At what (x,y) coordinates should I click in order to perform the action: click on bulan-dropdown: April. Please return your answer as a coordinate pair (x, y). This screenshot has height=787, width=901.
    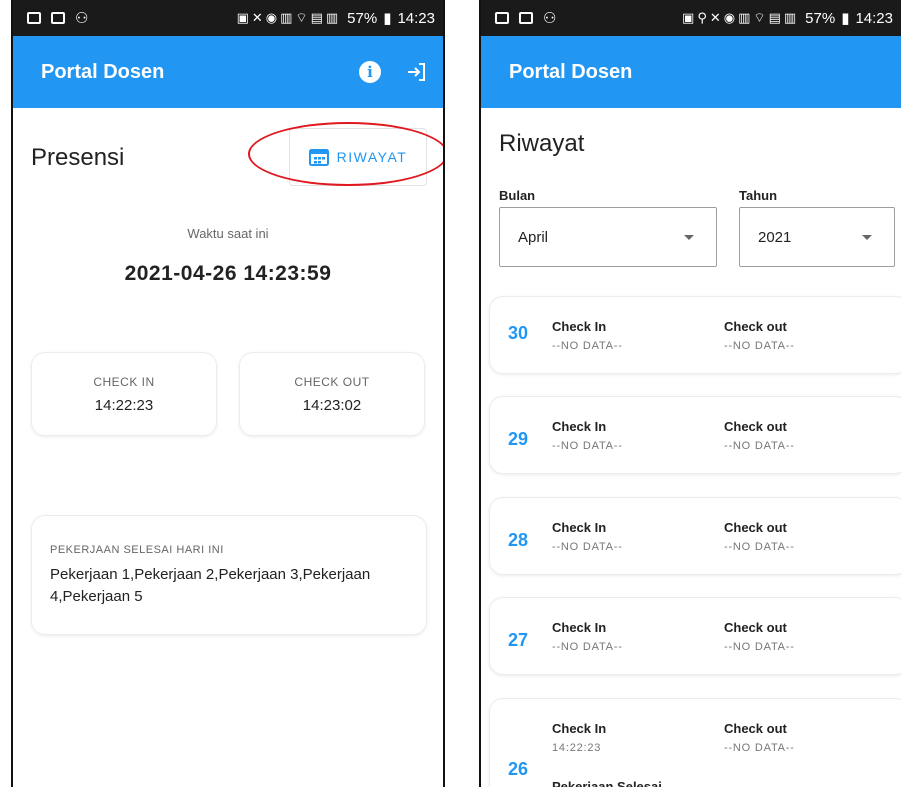
    Looking at the image, I should click on (608, 237).